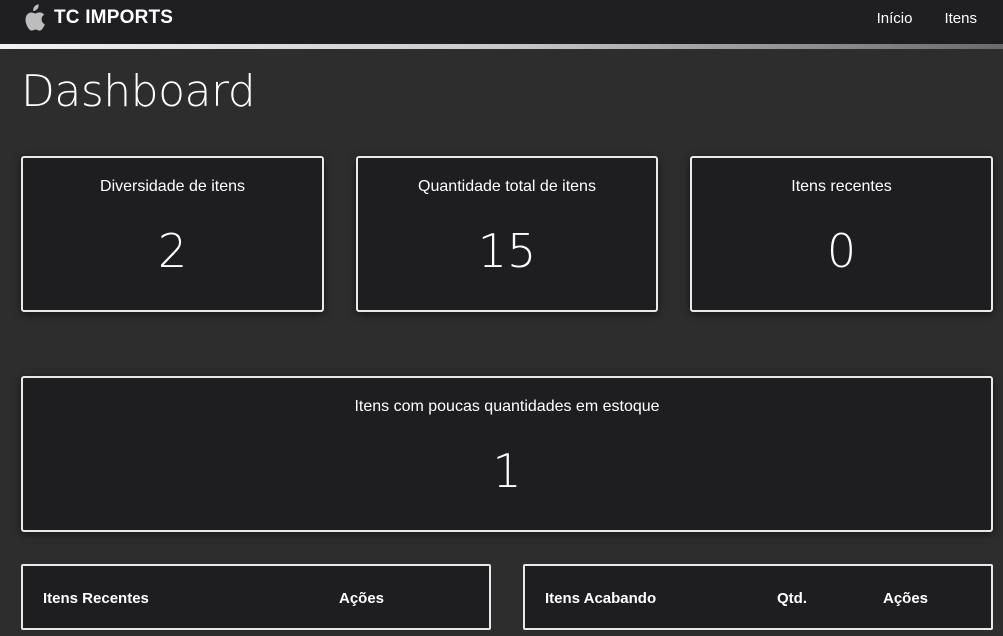  I want to click on ending-items-table: Itens Acabando Qtd. Ações, so click(758, 597).